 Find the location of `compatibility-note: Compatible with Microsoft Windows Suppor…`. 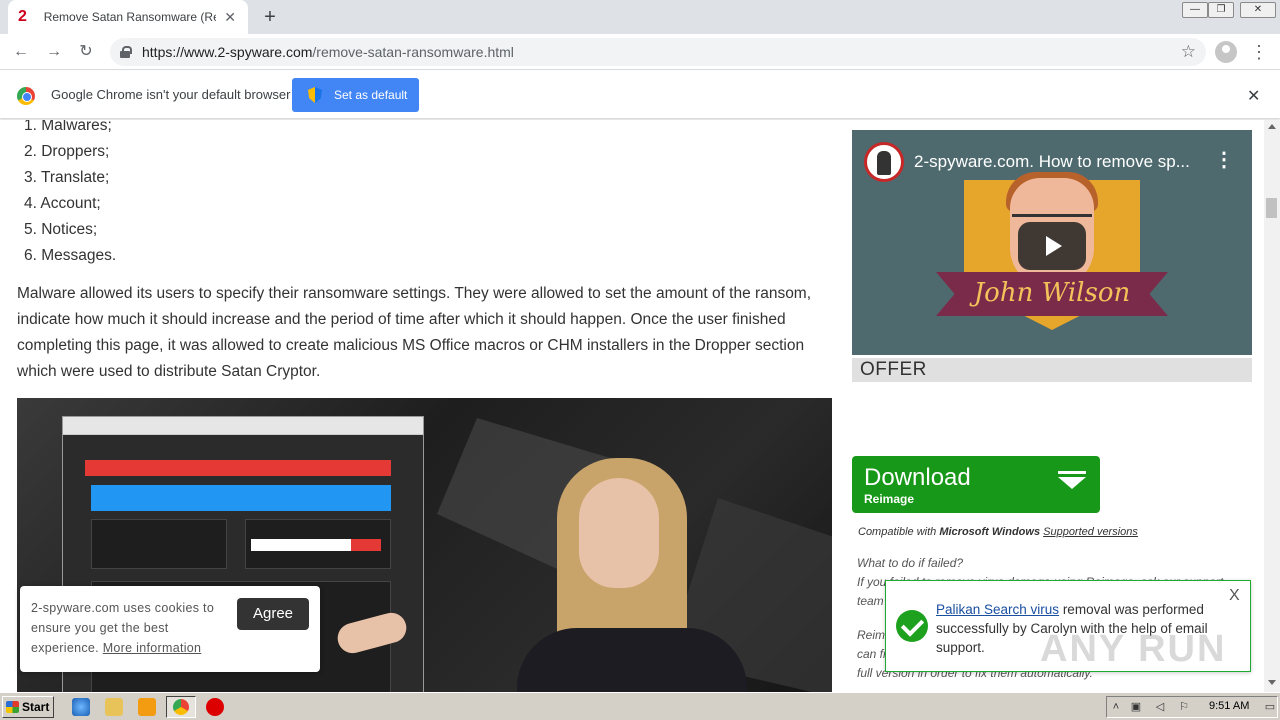

compatibility-note: Compatible with Microsoft Windows Suppor… is located at coordinates (998, 532).